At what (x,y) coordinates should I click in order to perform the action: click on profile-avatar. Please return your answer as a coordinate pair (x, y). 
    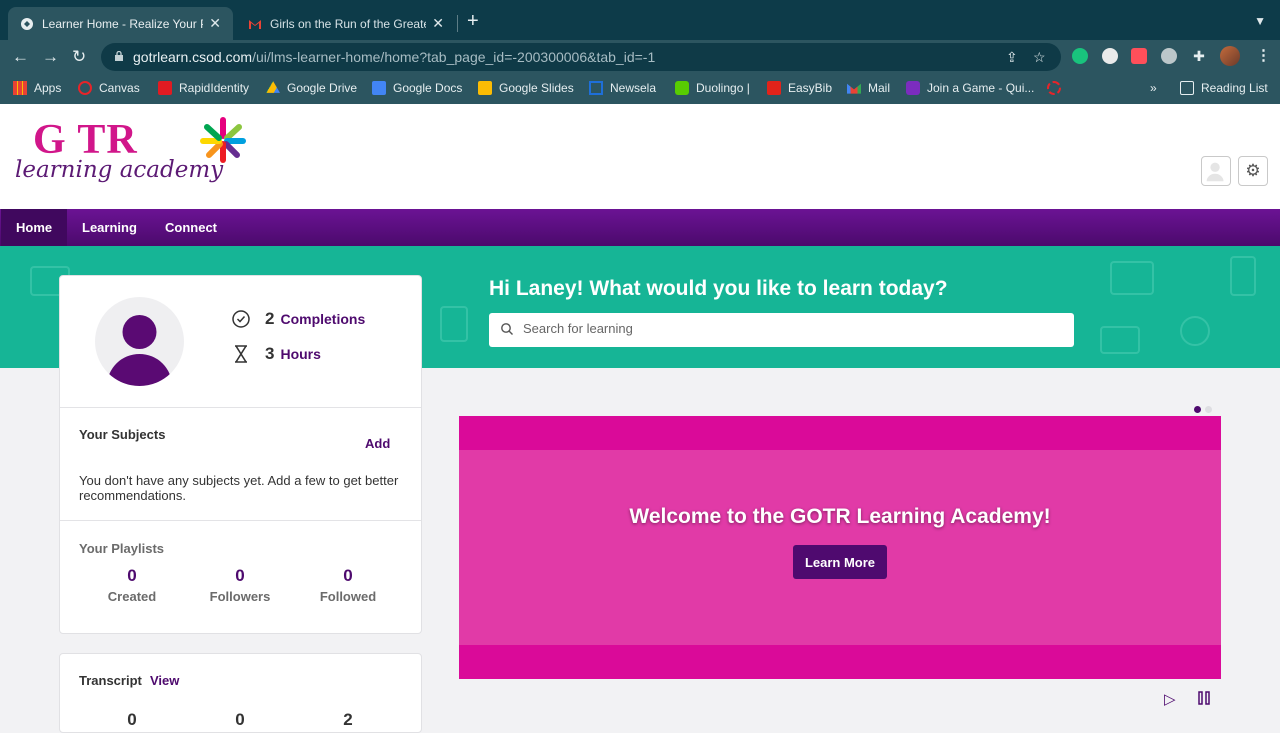
    Looking at the image, I should click on (1230, 56).